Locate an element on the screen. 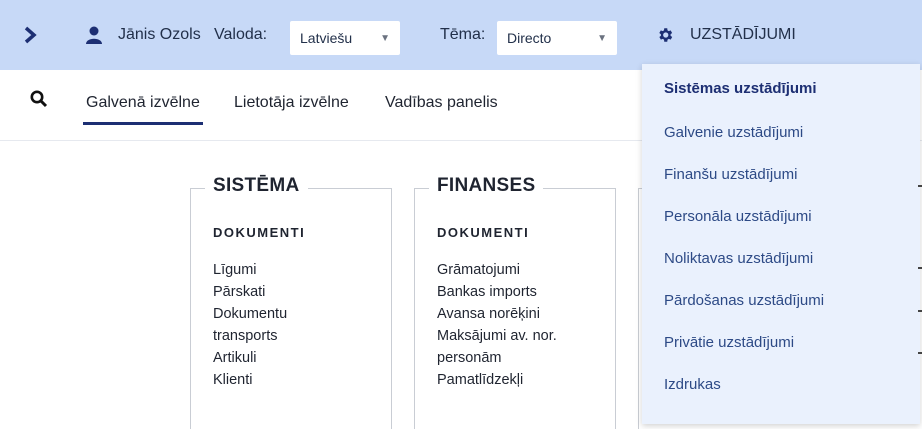 This screenshot has width=922, height=429. settings-item-printouts: Izdrukas is located at coordinates (692, 384).